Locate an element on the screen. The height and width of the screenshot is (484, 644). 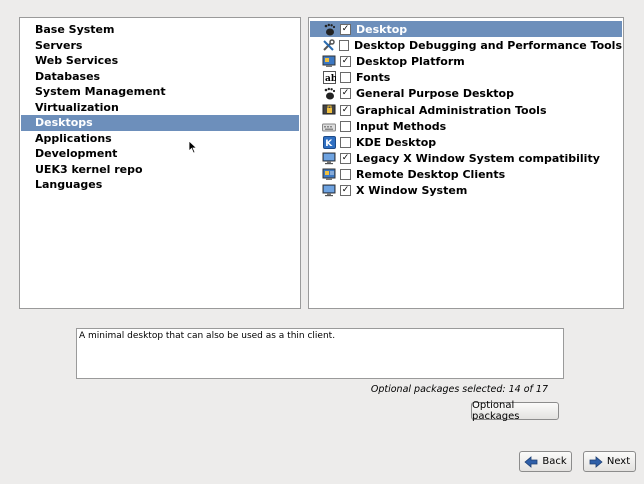
back-arrow-icon is located at coordinates (531, 461).